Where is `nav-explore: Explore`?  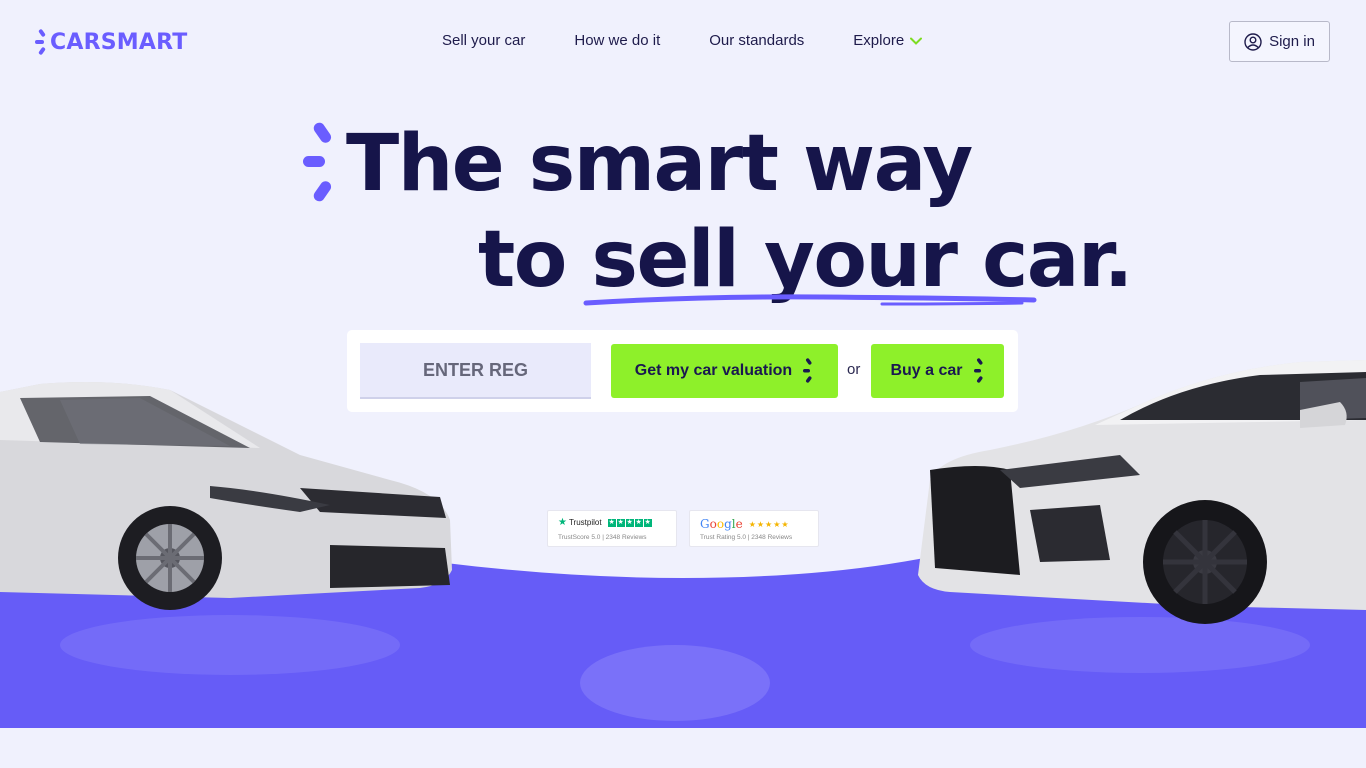 nav-explore: Explore is located at coordinates (888, 40).